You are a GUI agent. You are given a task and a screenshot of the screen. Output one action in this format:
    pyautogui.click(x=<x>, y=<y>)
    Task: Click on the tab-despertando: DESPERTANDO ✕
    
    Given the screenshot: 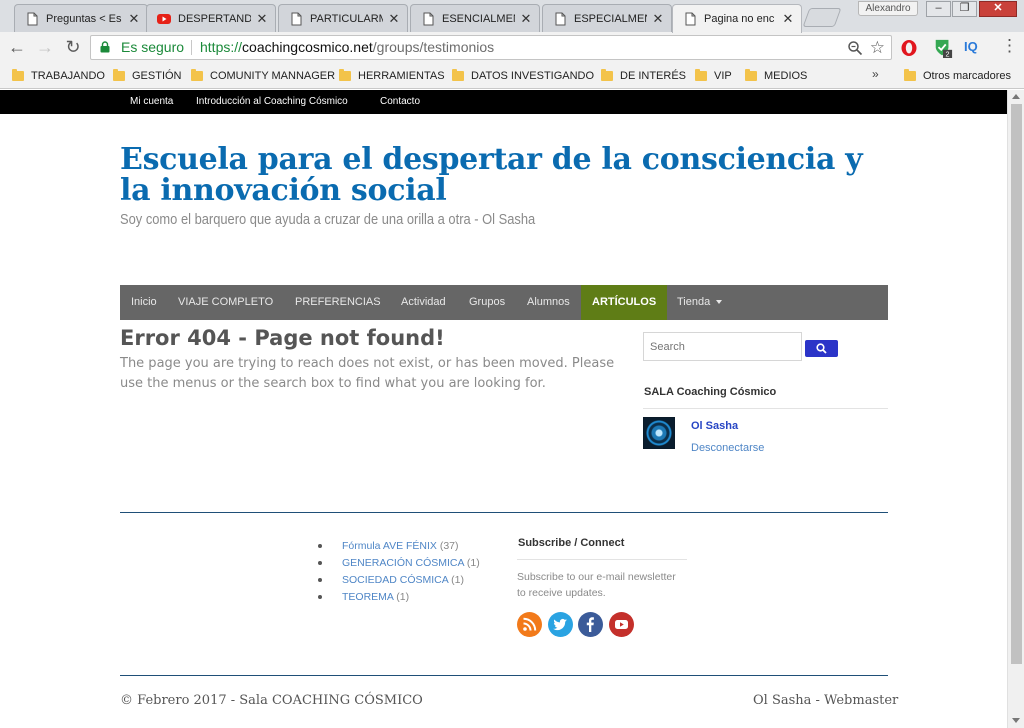 What is the action you would take?
    pyautogui.click(x=211, y=18)
    